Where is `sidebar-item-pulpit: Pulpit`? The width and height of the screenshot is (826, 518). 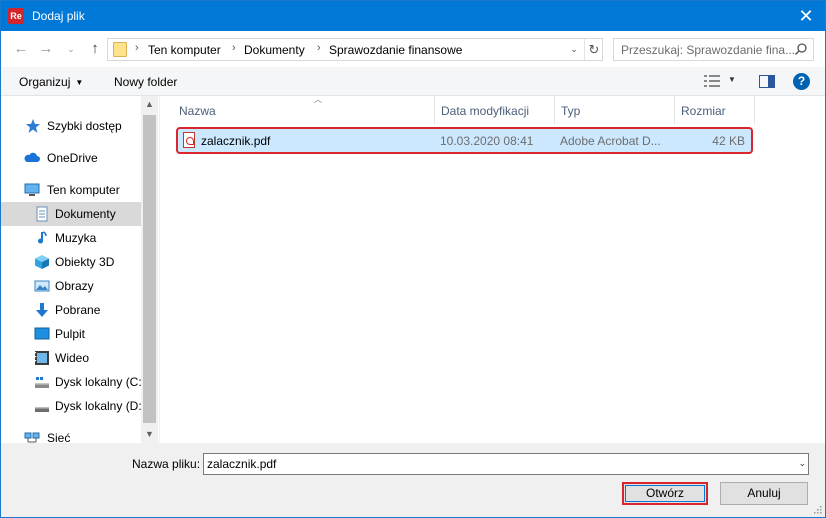
sidebar-item-pulpit: Pulpit is located at coordinates (71, 334).